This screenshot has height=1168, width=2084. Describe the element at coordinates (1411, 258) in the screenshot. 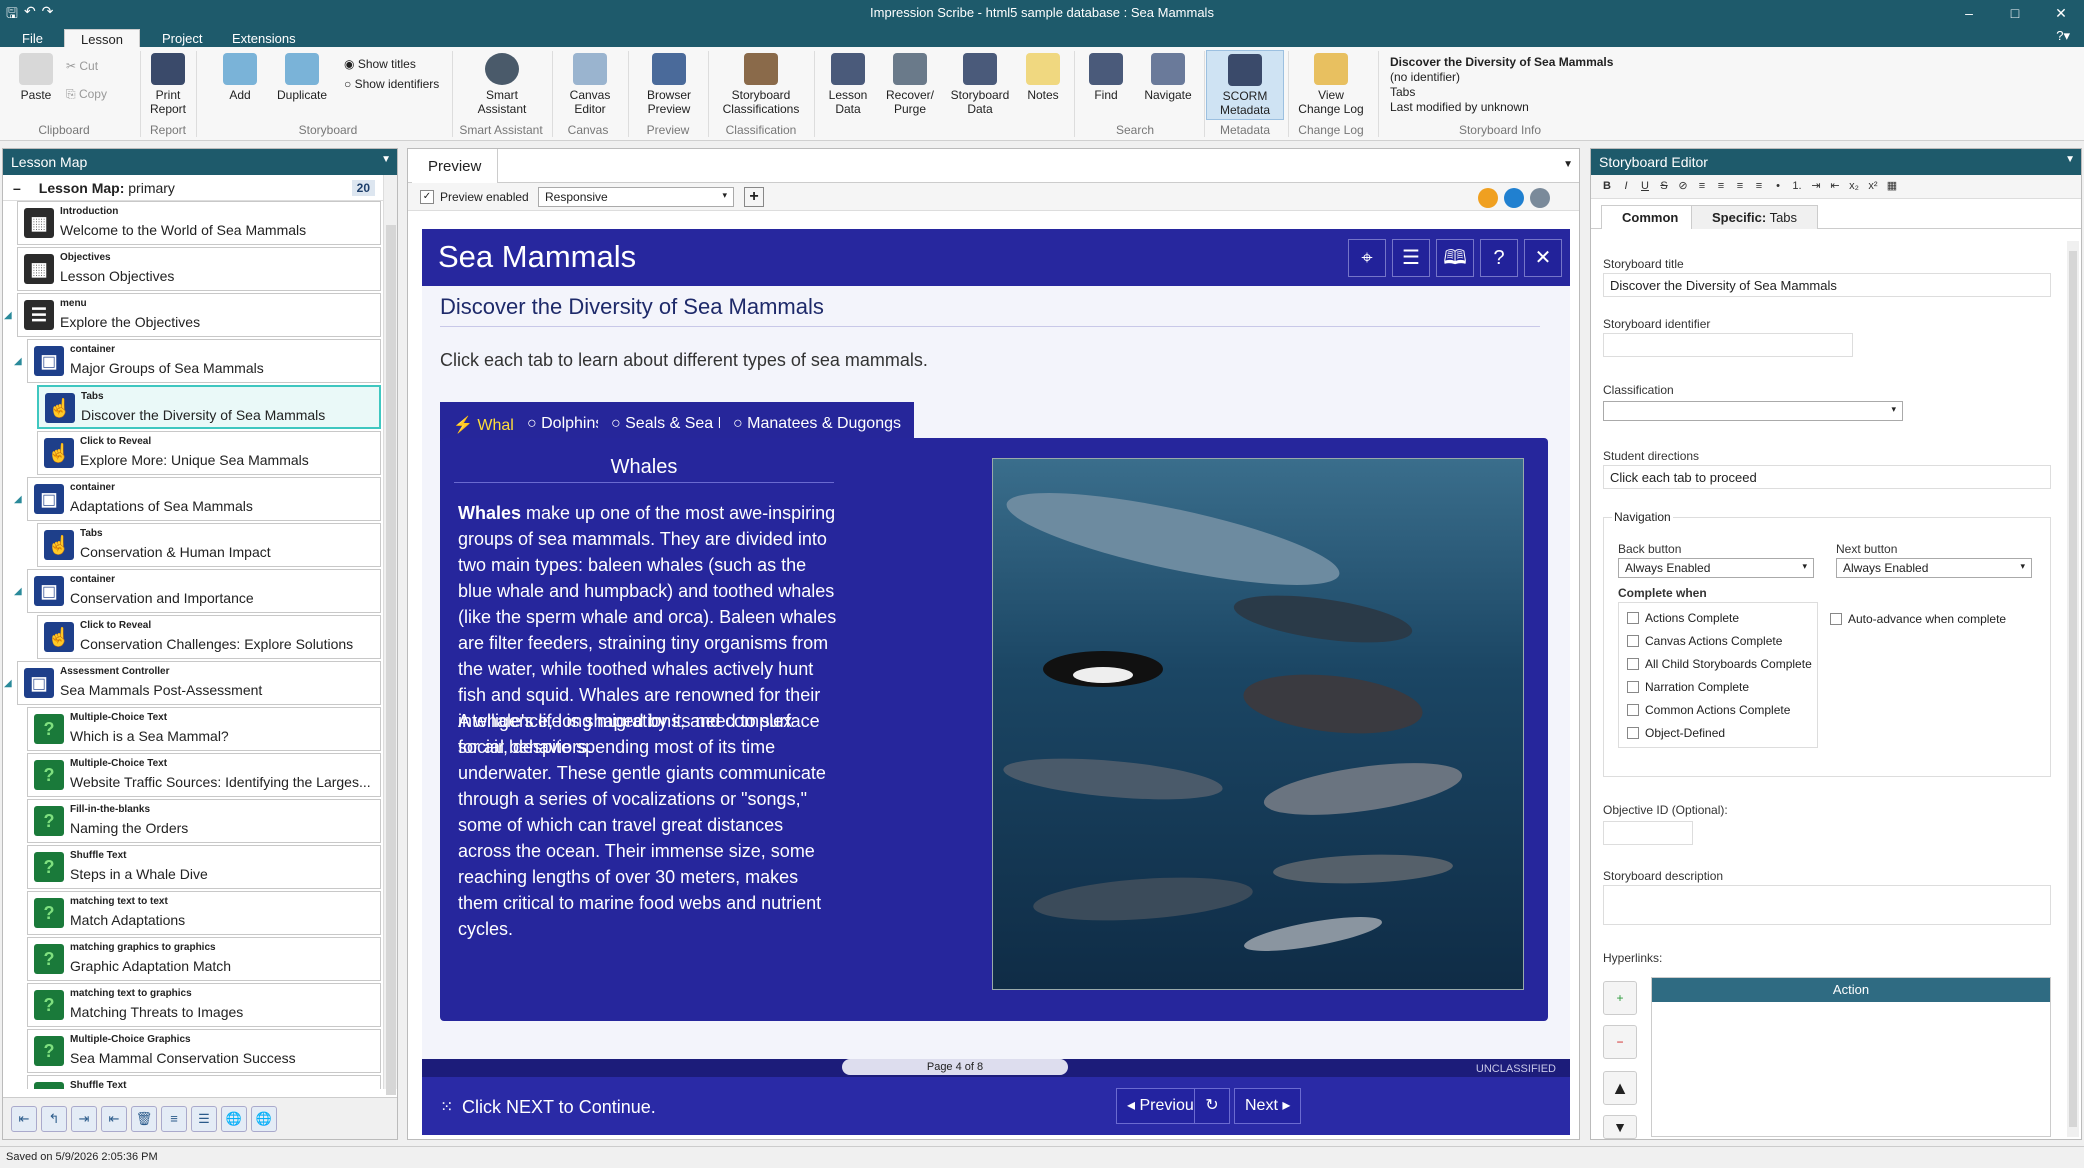

I see `notes-list-icon: ☰` at that location.